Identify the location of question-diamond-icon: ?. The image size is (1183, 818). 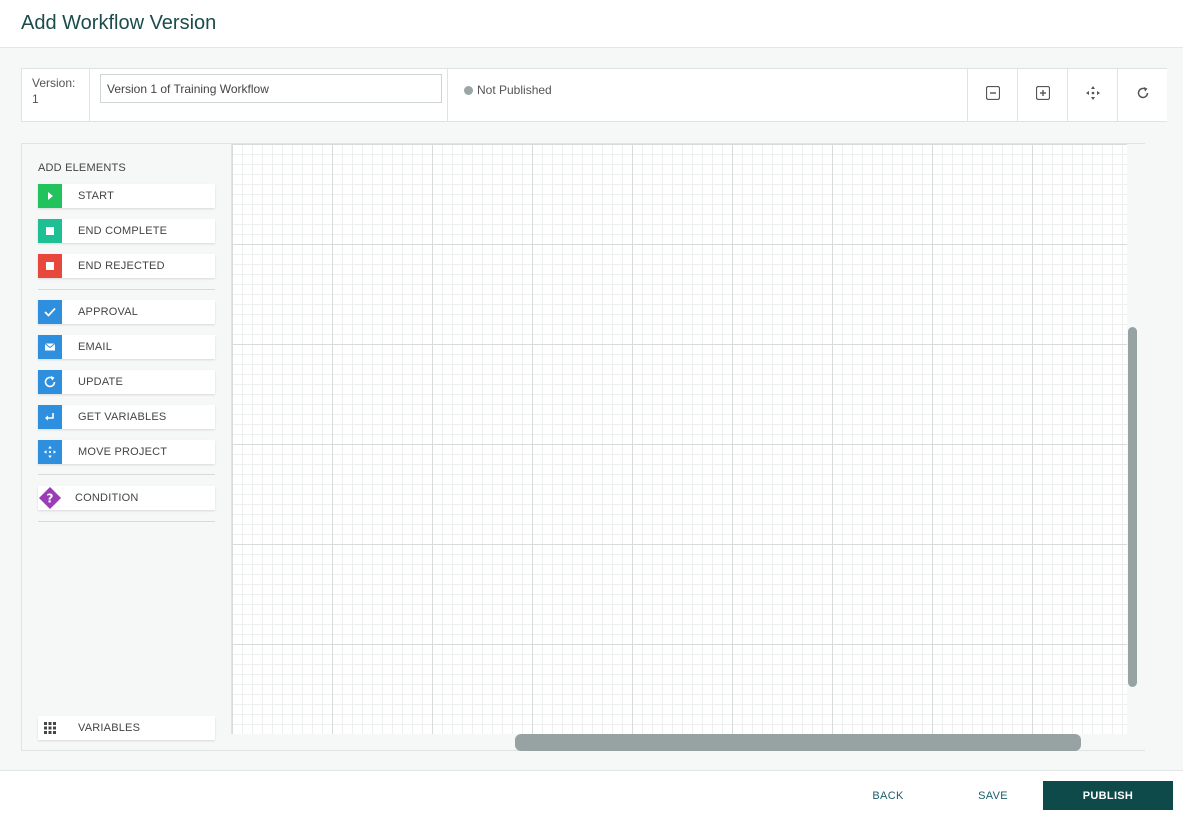
(50, 498).